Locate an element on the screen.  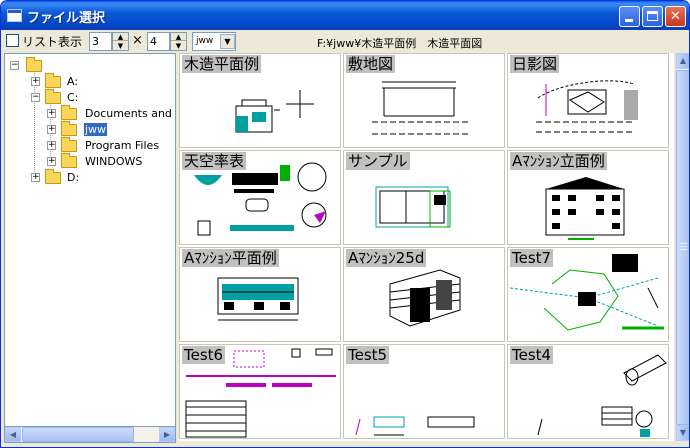
minimize-button is located at coordinates (629, 16).